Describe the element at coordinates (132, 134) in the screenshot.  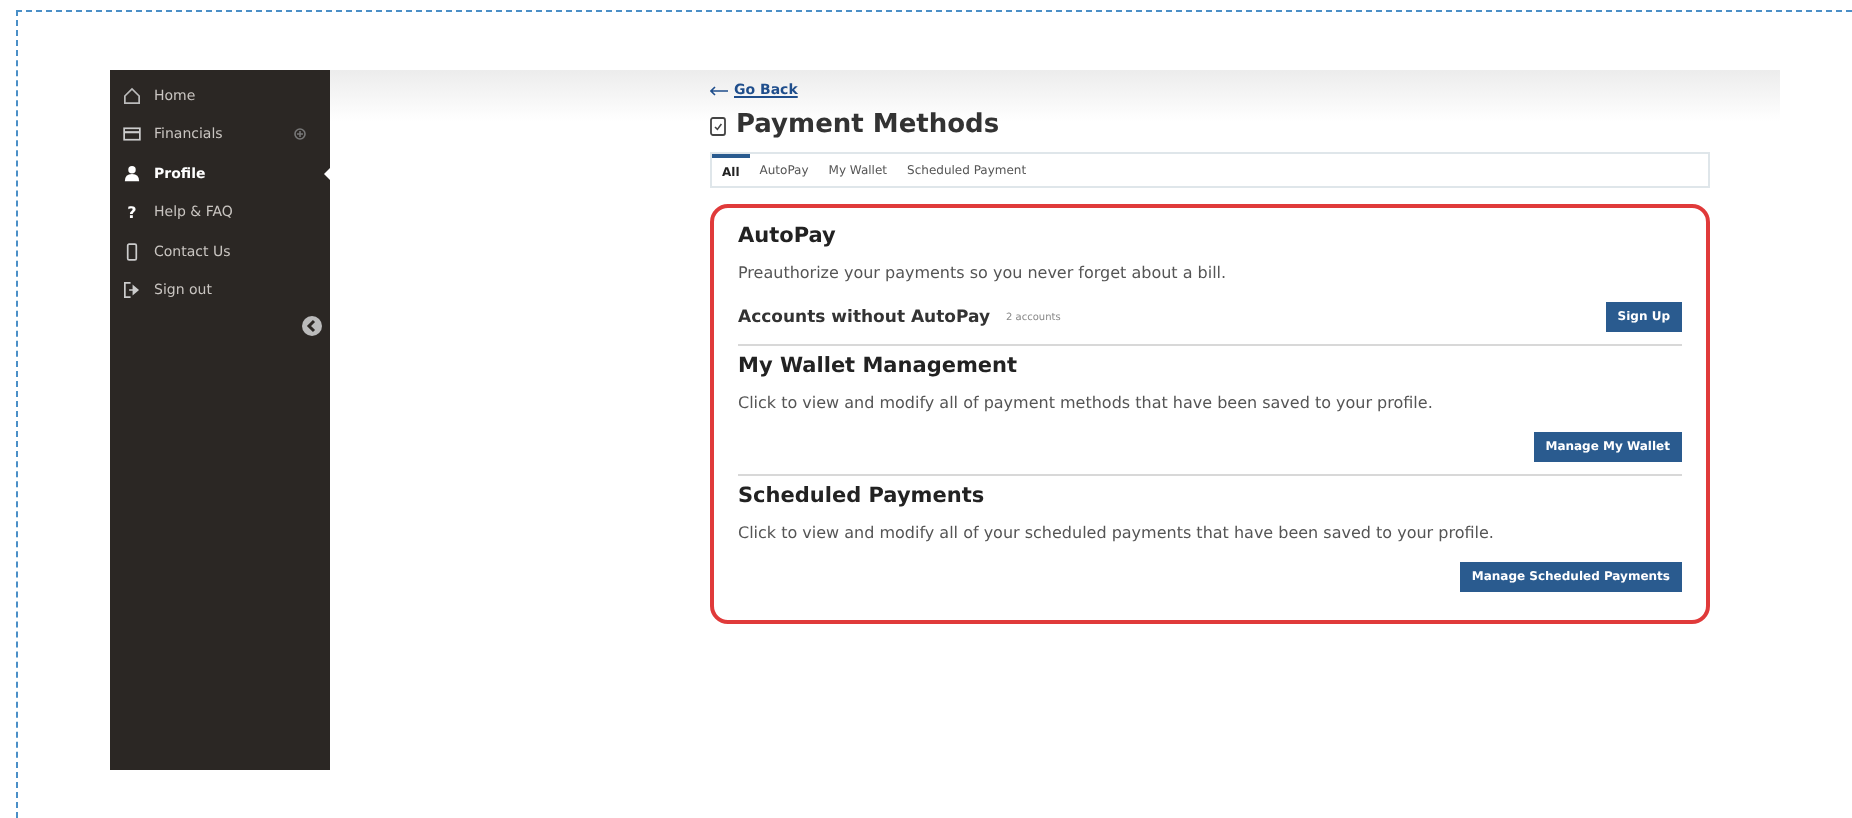
I see `card-icon` at that location.